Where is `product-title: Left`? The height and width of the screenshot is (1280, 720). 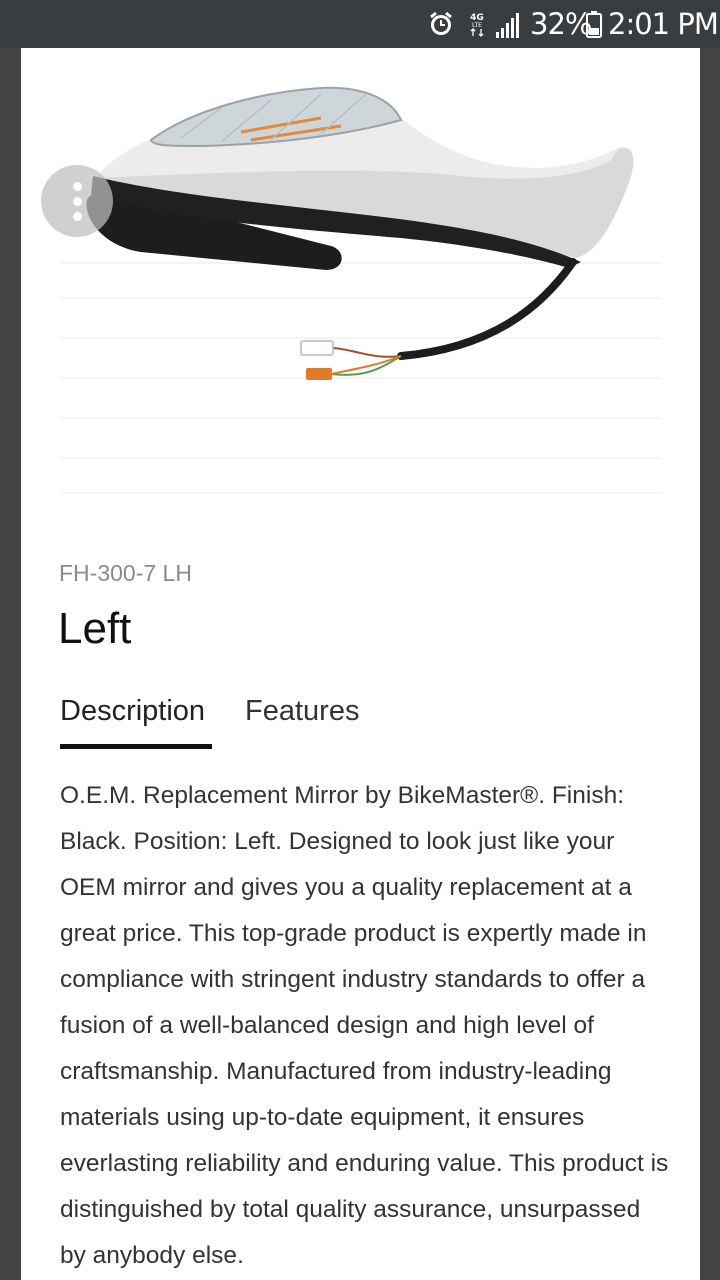 product-title: Left is located at coordinates (95, 628).